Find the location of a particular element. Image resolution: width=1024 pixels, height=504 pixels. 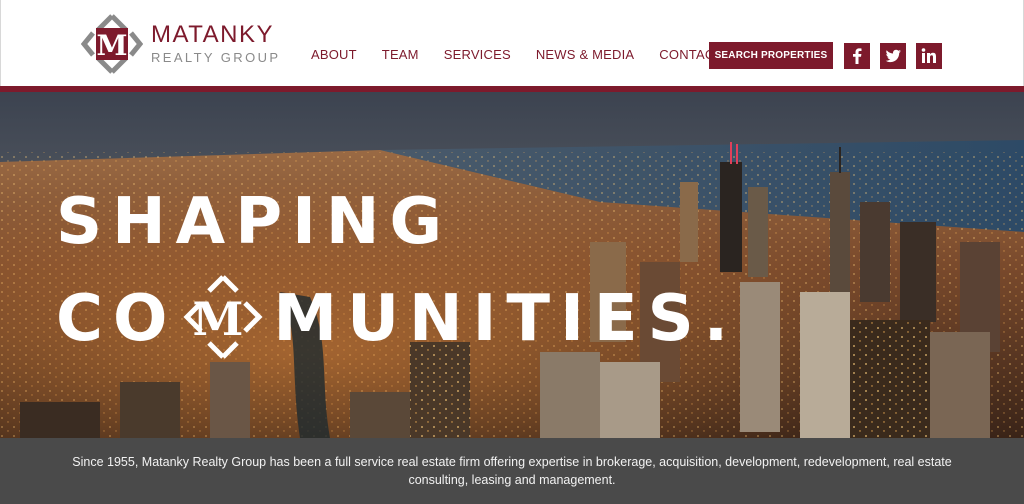

linkedin-icon is located at coordinates (928, 55).